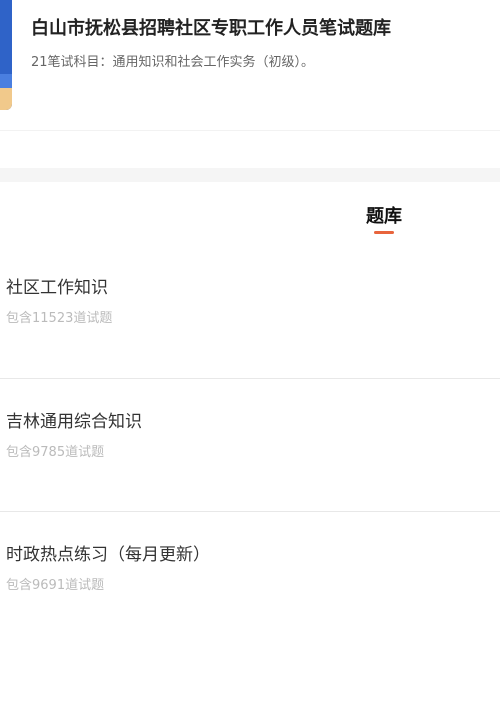  I want to click on tab-bar: 题库, so click(250, 211).